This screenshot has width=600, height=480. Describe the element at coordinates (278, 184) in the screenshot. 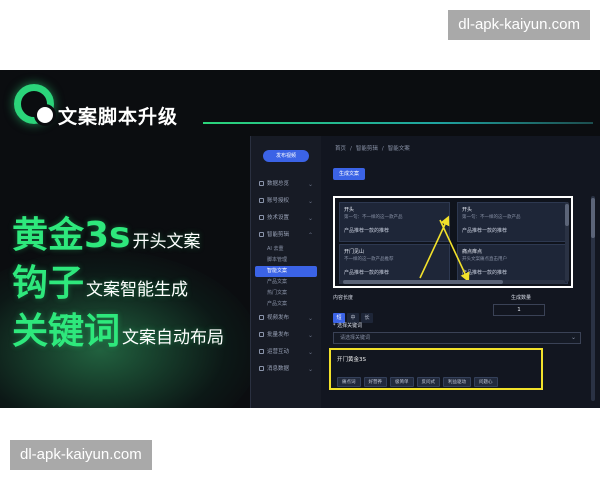

I see `sidebar-item-label: 数据总览` at that location.